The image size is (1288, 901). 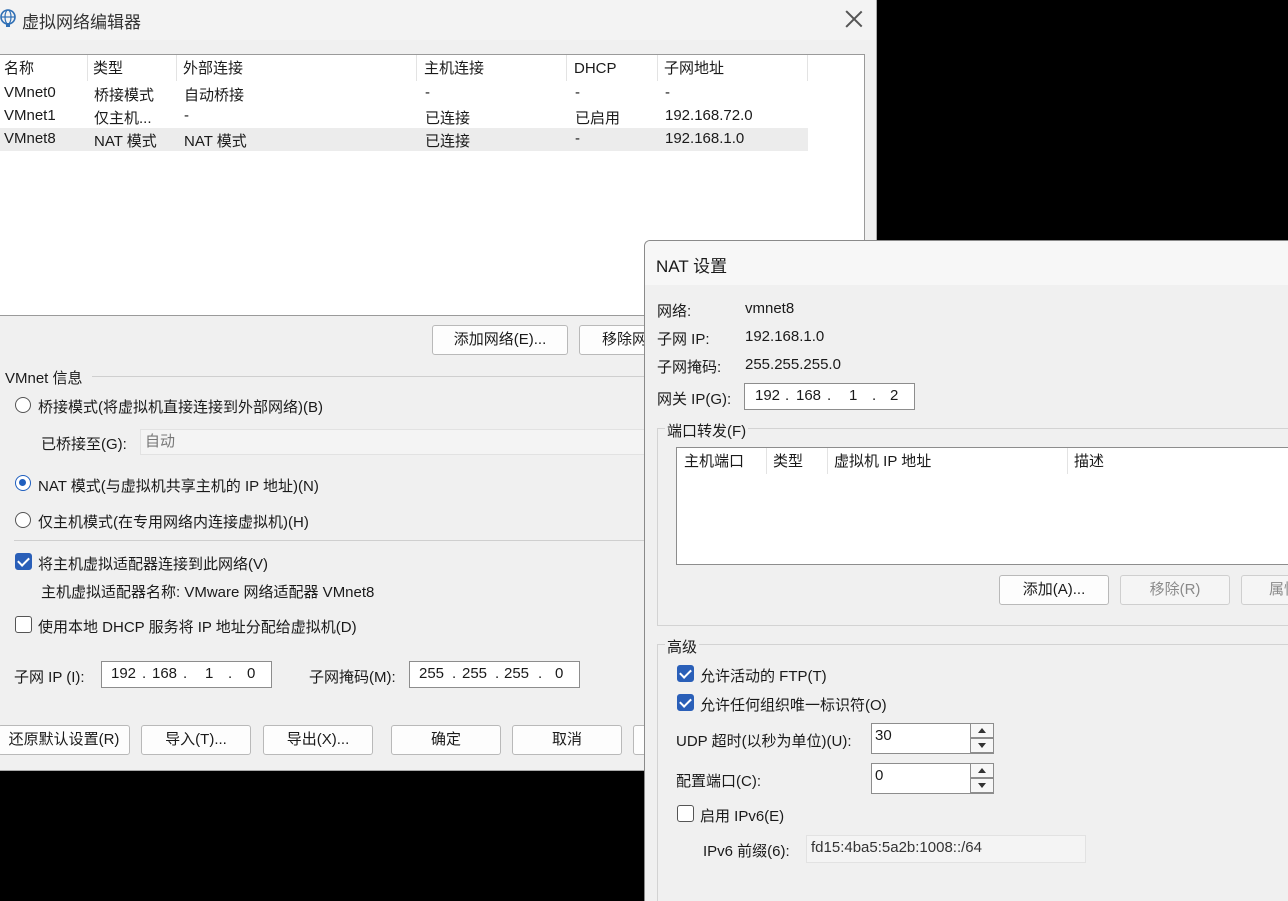 I want to click on enable-ipv6-checkbox, so click(x=685, y=813).